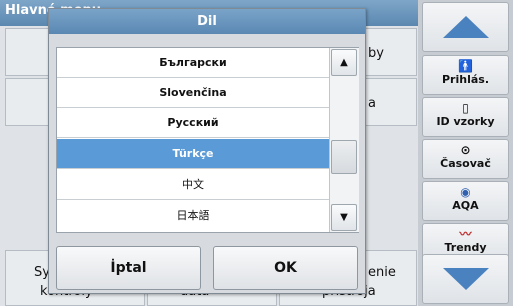 The width and height of the screenshot is (513, 306). Describe the element at coordinates (465, 66) in the screenshot. I see `person-icon: 🚹` at that location.